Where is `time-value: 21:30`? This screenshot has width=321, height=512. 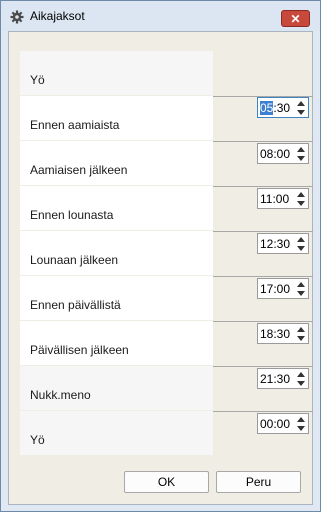 time-value: 21:30 is located at coordinates (275, 379).